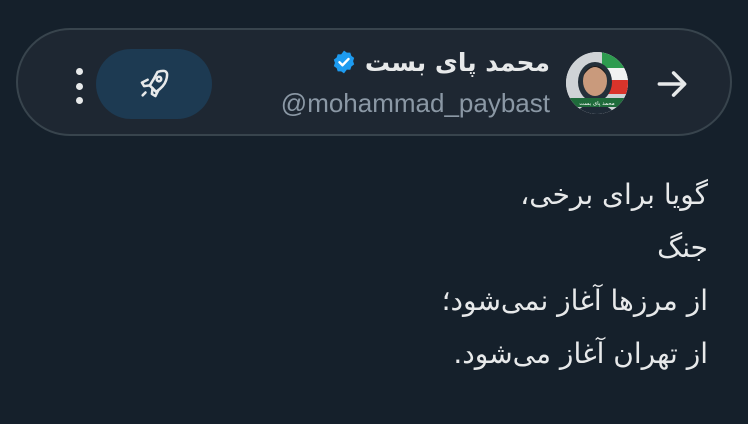  I want to click on arrow-right-icon, so click(672, 84).